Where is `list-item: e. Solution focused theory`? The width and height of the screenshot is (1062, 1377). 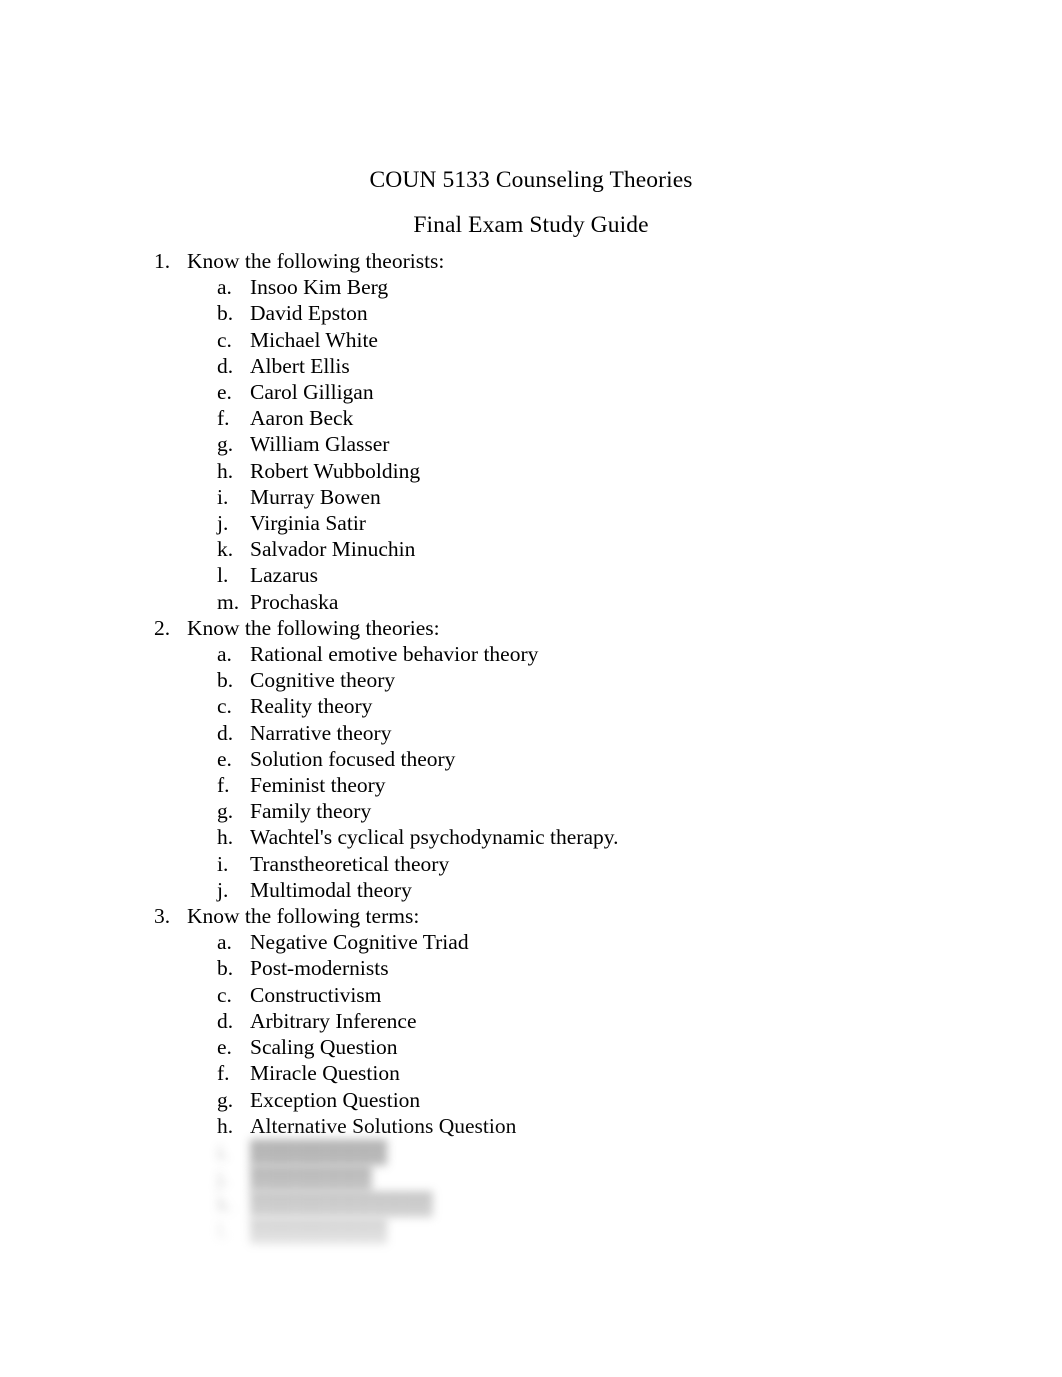 list-item: e. Solution focused theory is located at coordinates (531, 759).